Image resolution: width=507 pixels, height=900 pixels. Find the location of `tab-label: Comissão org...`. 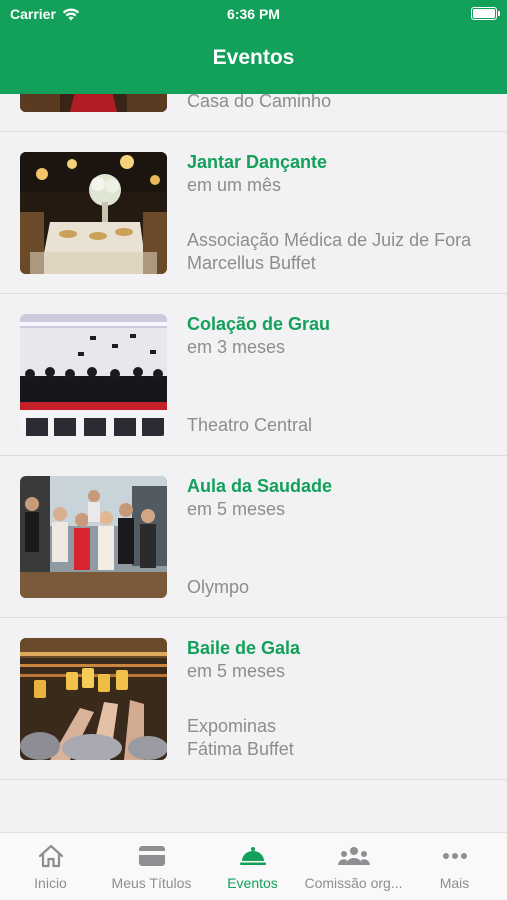

tab-label: Comissão org... is located at coordinates (353, 883).